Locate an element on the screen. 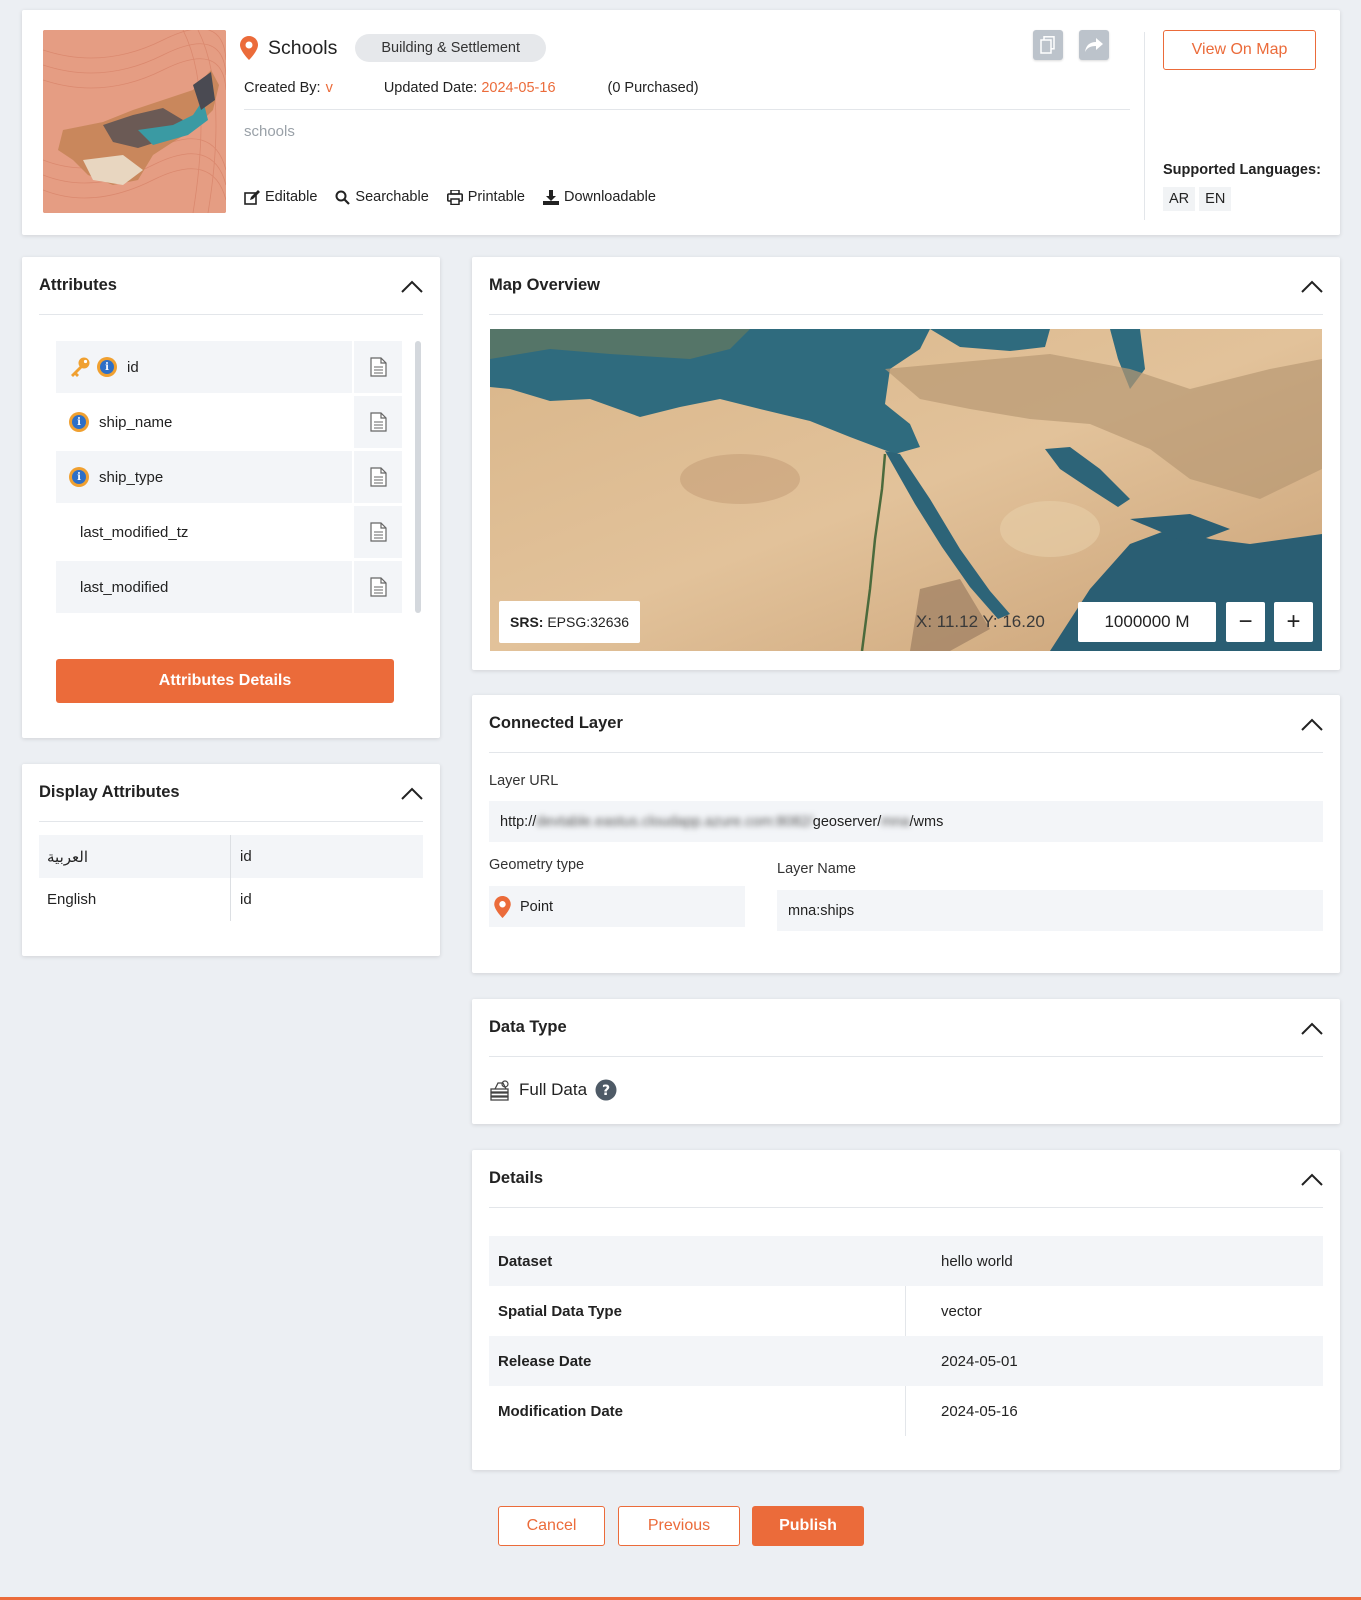 Image resolution: width=1361 pixels, height=1600 pixels. layer-url-prefix: http:// is located at coordinates (518, 821).